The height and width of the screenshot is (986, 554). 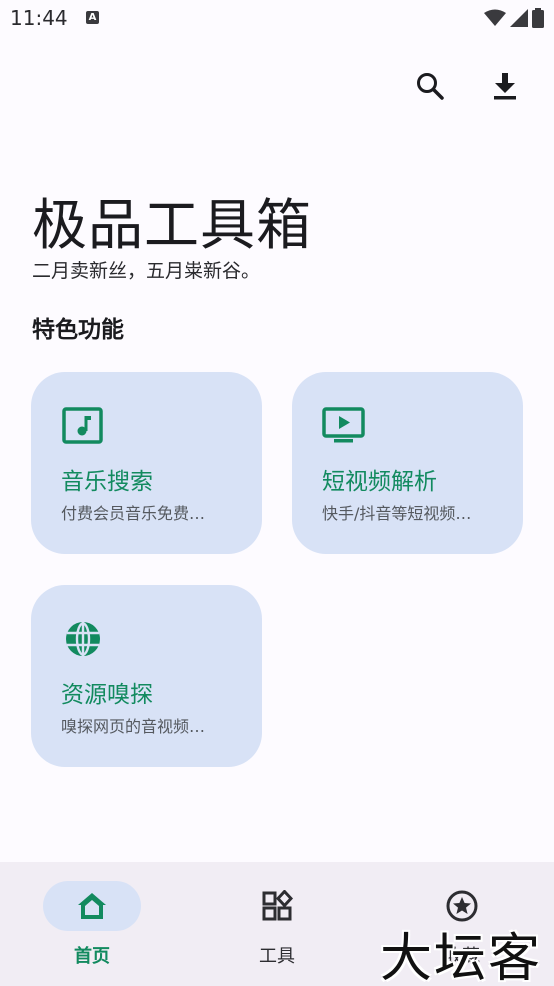 I want to click on globe-icon, so click(x=83, y=639).